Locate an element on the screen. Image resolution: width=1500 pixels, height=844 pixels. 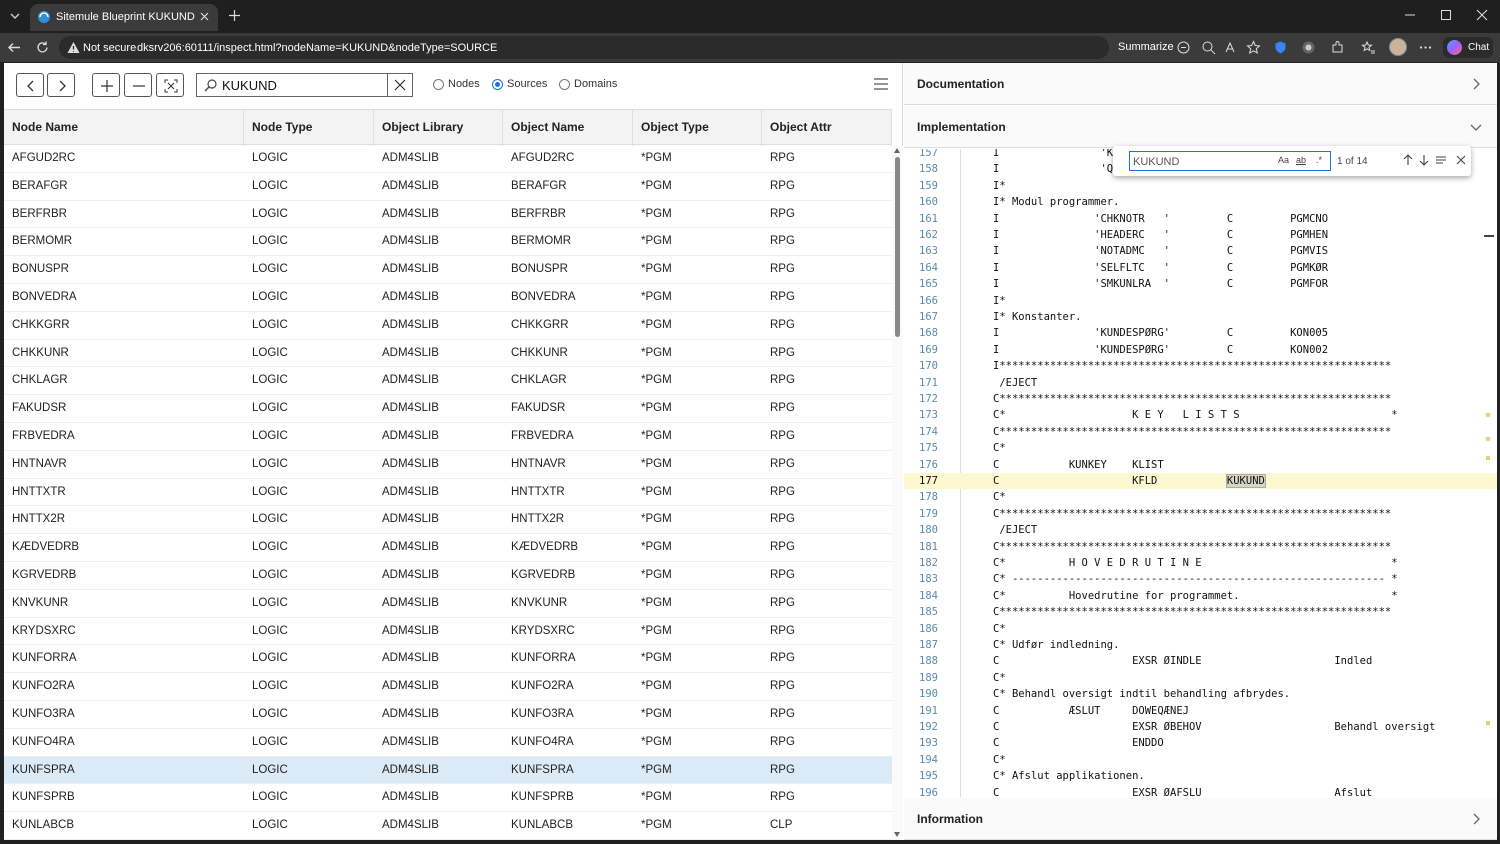
table-row: CHKLAGR LOGIC ADM4SLIB CHKLAGR *PGM RPG is located at coordinates (448, 381).